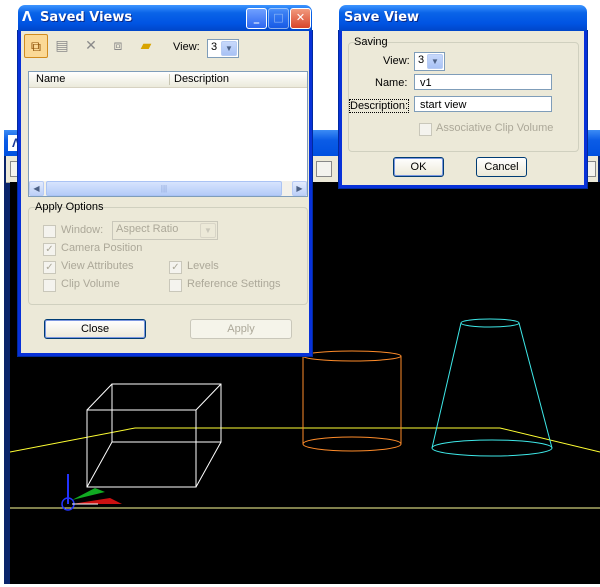  What do you see at coordinates (164, 188) in the screenshot?
I see `scroll-thumb: |||` at bounding box center [164, 188].